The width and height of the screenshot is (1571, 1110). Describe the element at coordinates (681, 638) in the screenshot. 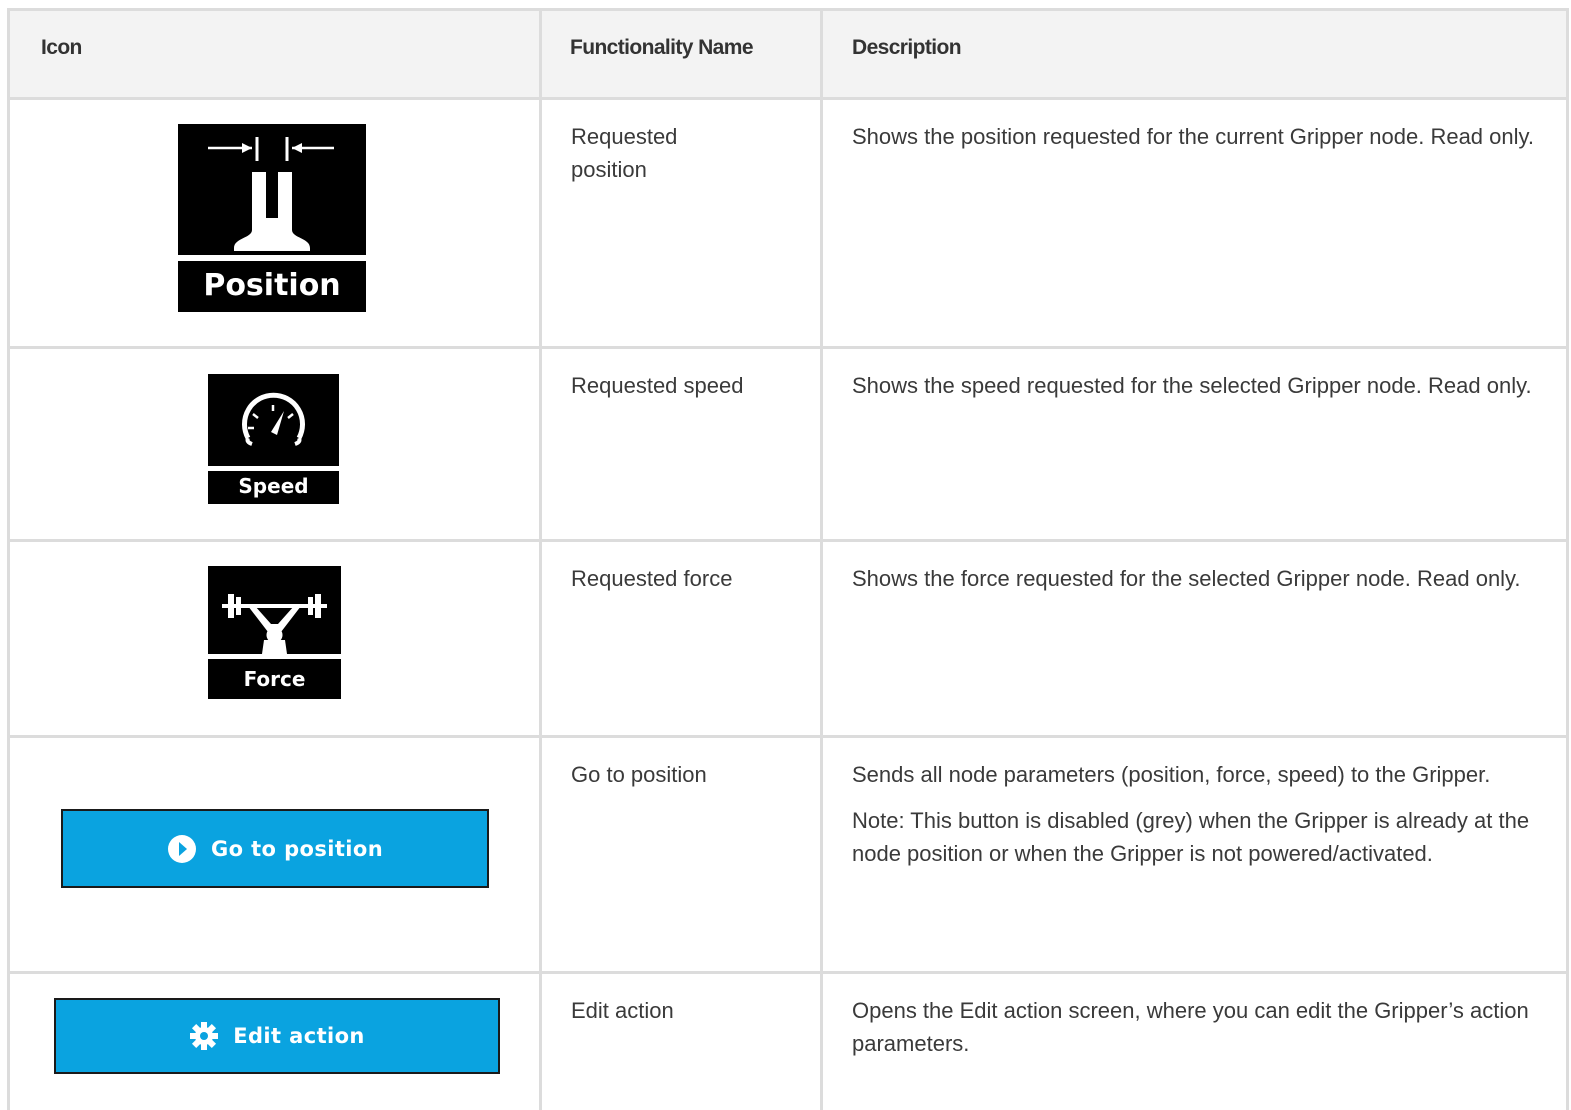

I see `functionality-name: Requested force` at that location.